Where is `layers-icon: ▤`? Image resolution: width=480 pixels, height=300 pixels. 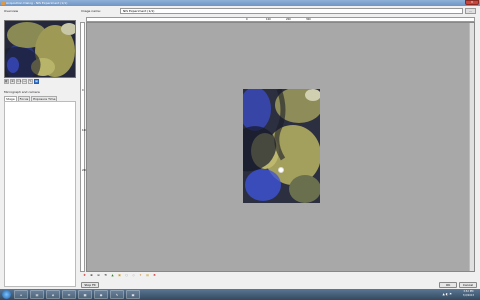
layers-icon: ▤ is located at coordinates (147, 275).